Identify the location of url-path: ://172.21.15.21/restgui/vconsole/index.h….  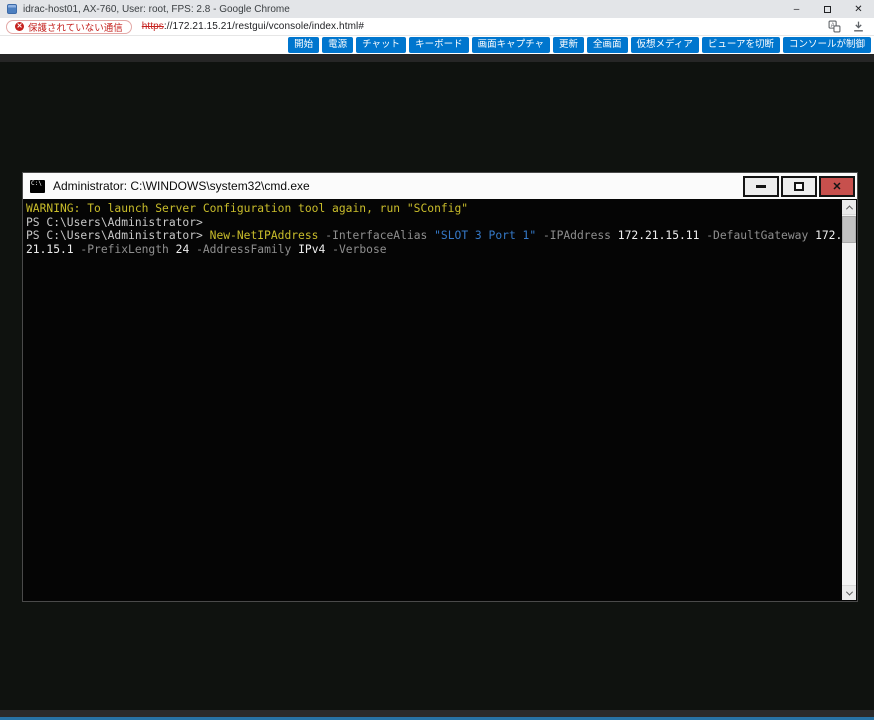
(263, 26).